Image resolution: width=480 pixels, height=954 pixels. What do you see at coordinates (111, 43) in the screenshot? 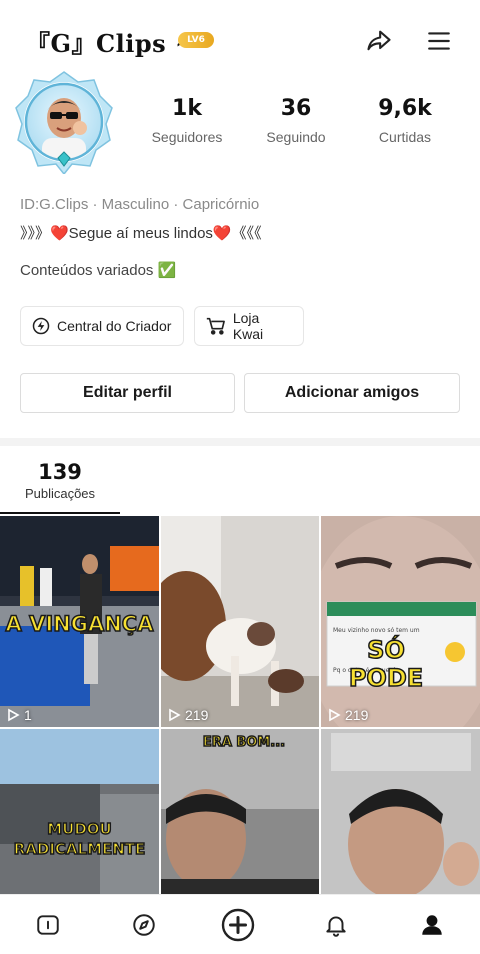
I see `profile-title: 『G』Clips ~` at bounding box center [111, 43].